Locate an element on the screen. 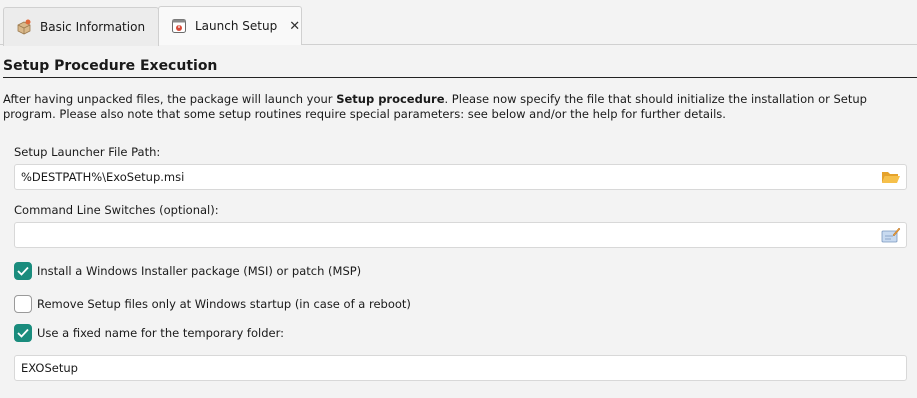 This screenshot has width=917, height=398. desc-text-bold: Setup procedure is located at coordinates (390, 99).